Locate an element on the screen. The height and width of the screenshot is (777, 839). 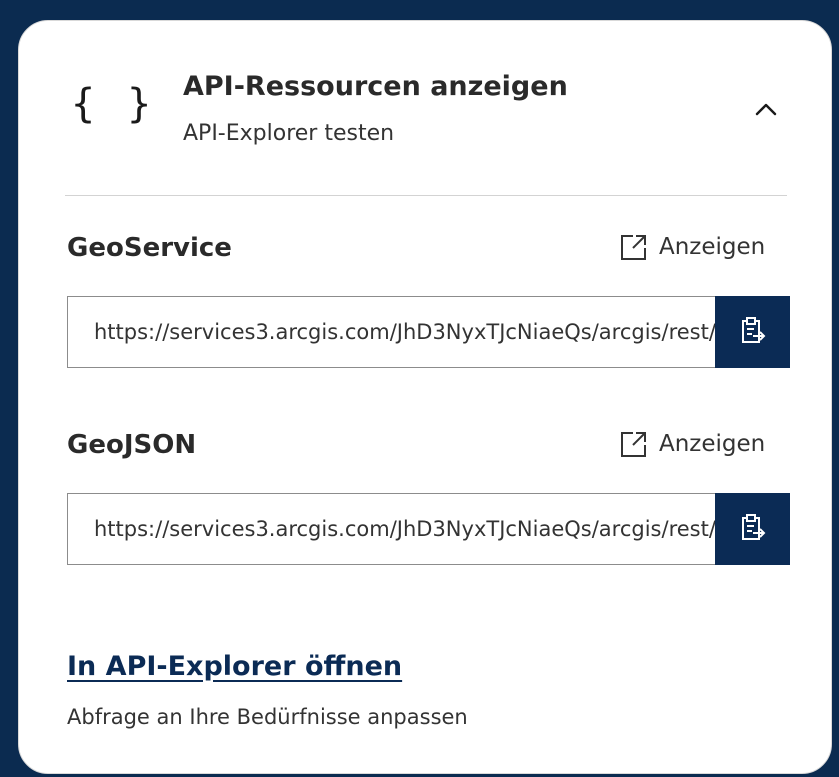
open-api-explorer-link: In API-Explorer öffnen is located at coordinates (234, 666).